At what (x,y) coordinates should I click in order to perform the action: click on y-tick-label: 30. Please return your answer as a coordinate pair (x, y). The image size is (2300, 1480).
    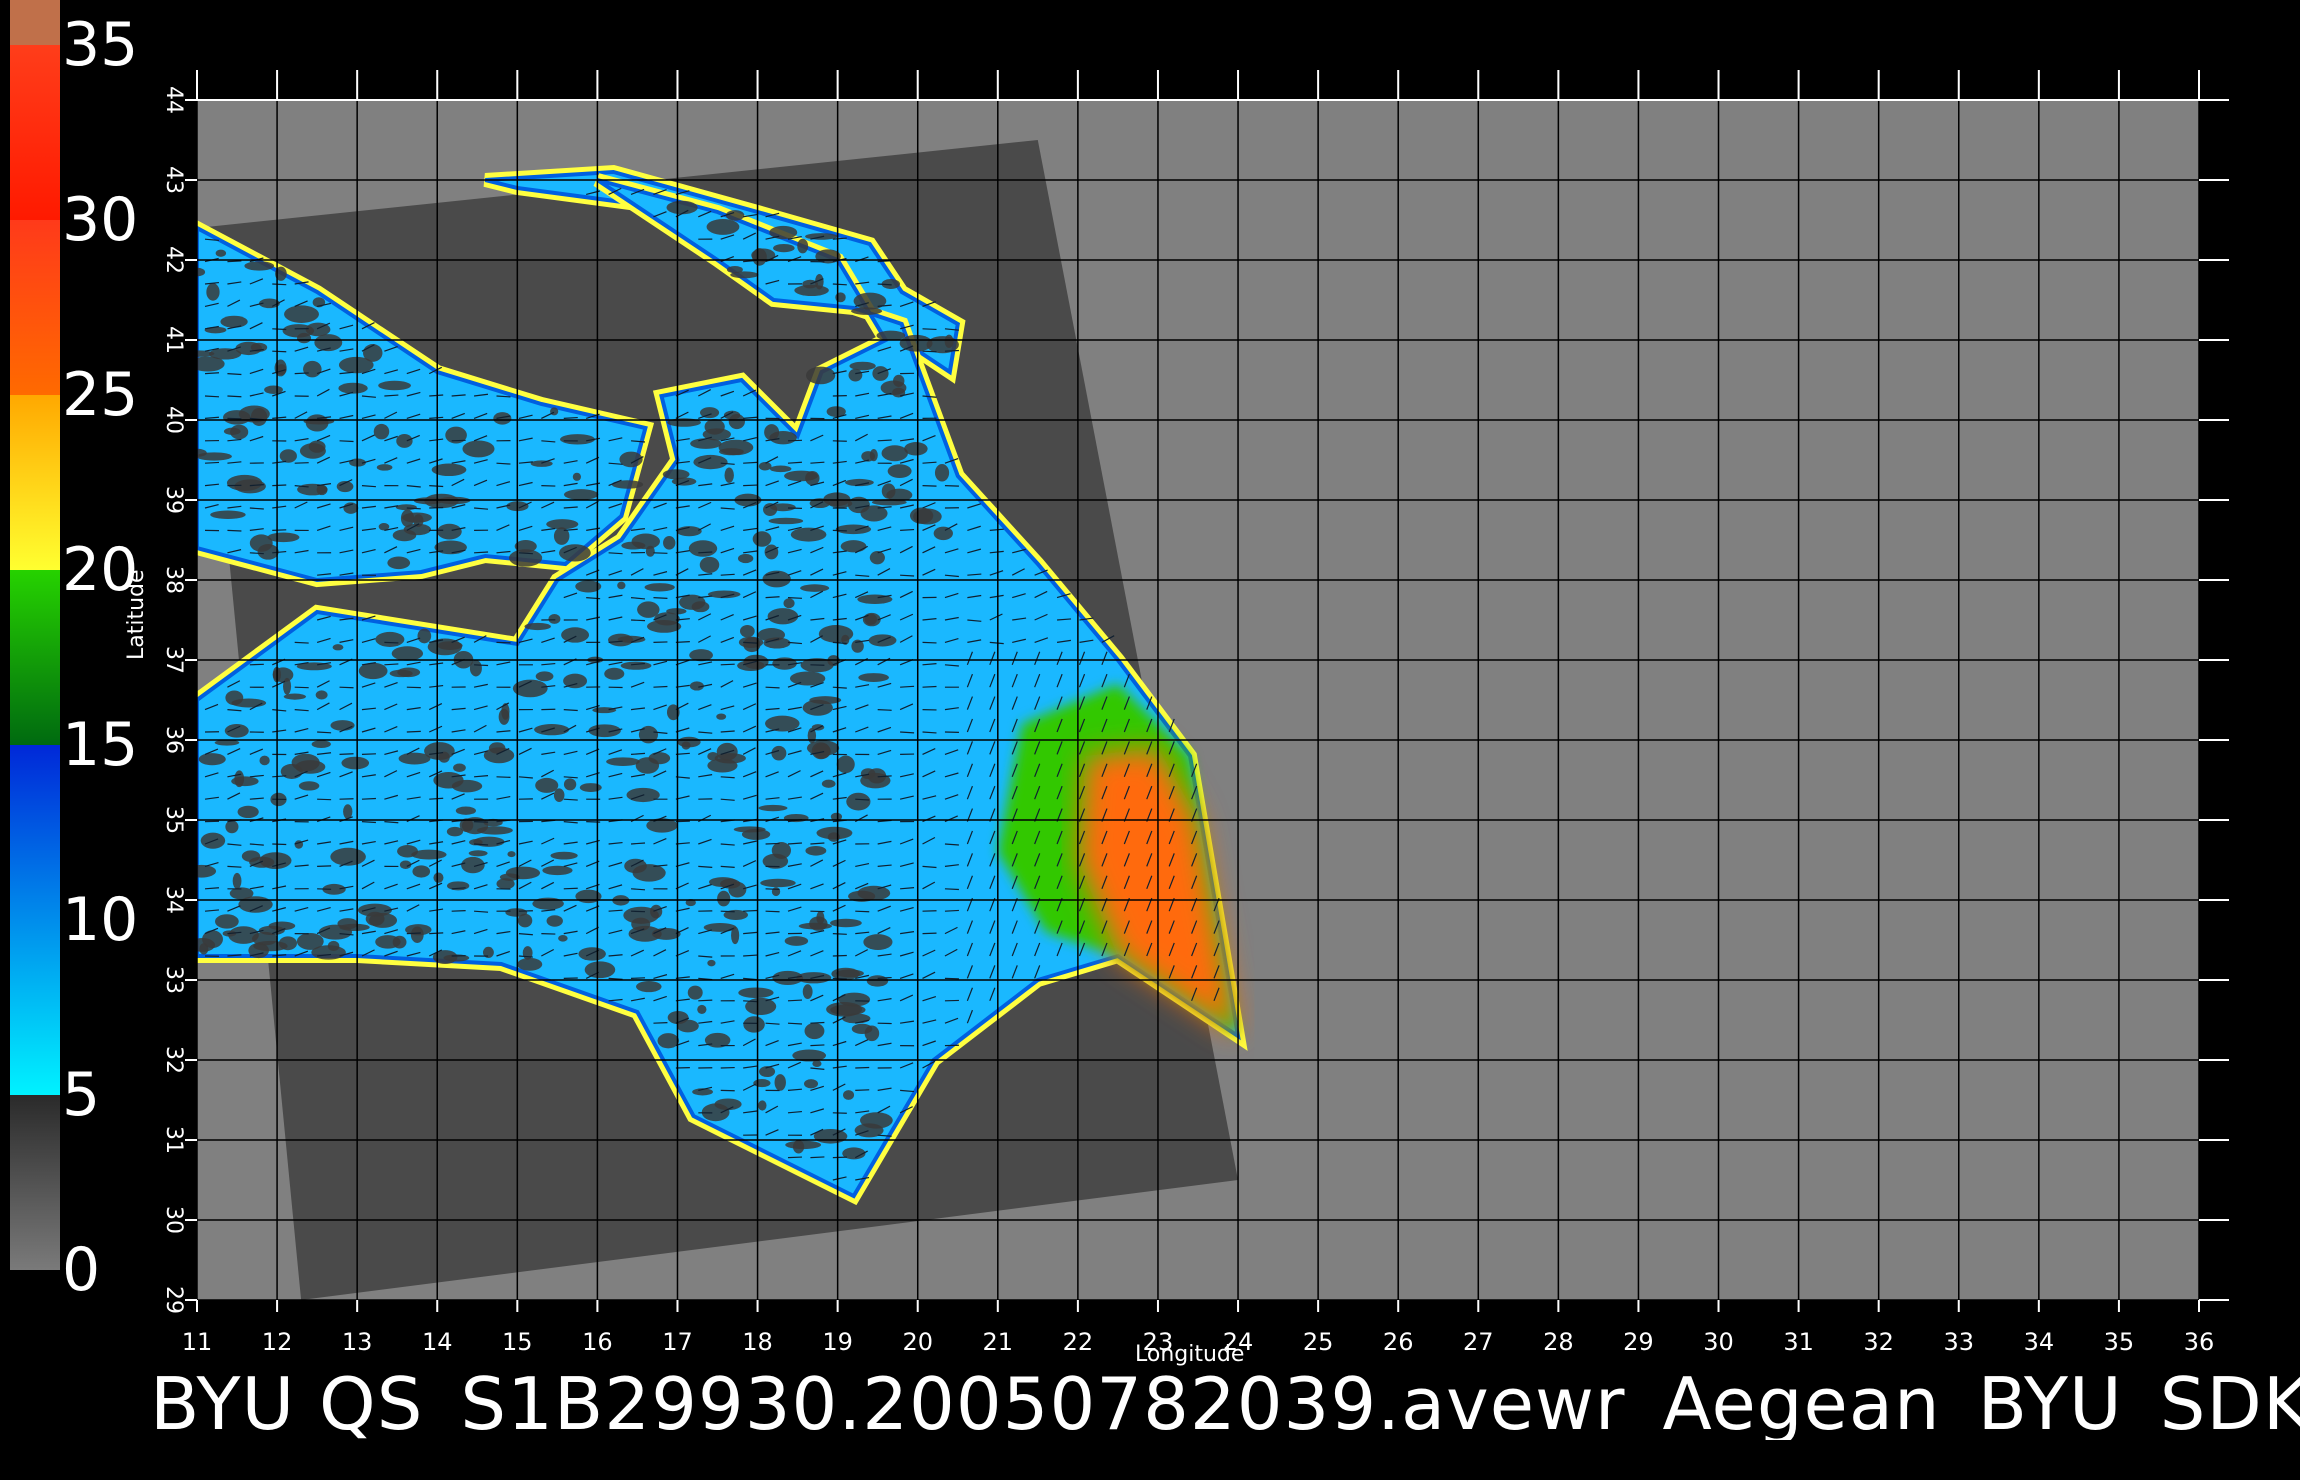
    Looking at the image, I should click on (173, 1220).